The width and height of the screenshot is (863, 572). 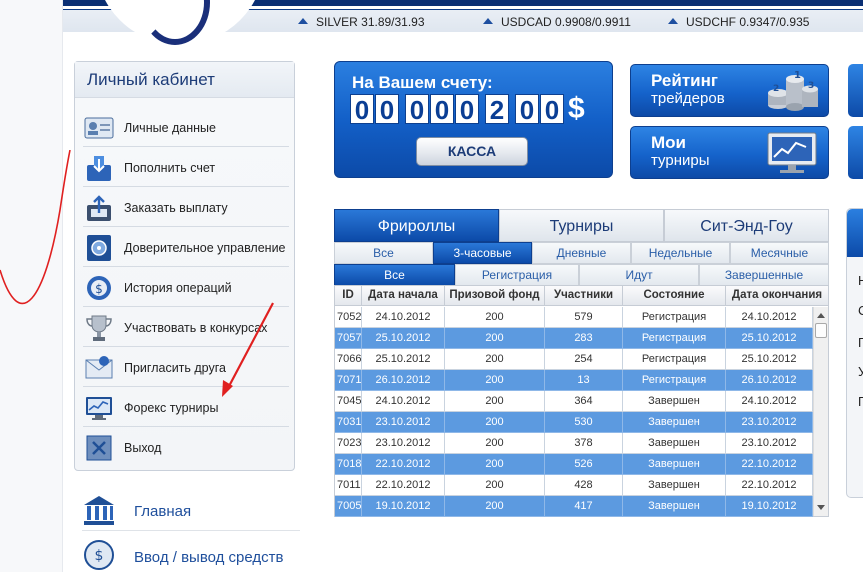 I want to click on menu-item-withdraw: Заказать выплату, so click(x=186, y=208).